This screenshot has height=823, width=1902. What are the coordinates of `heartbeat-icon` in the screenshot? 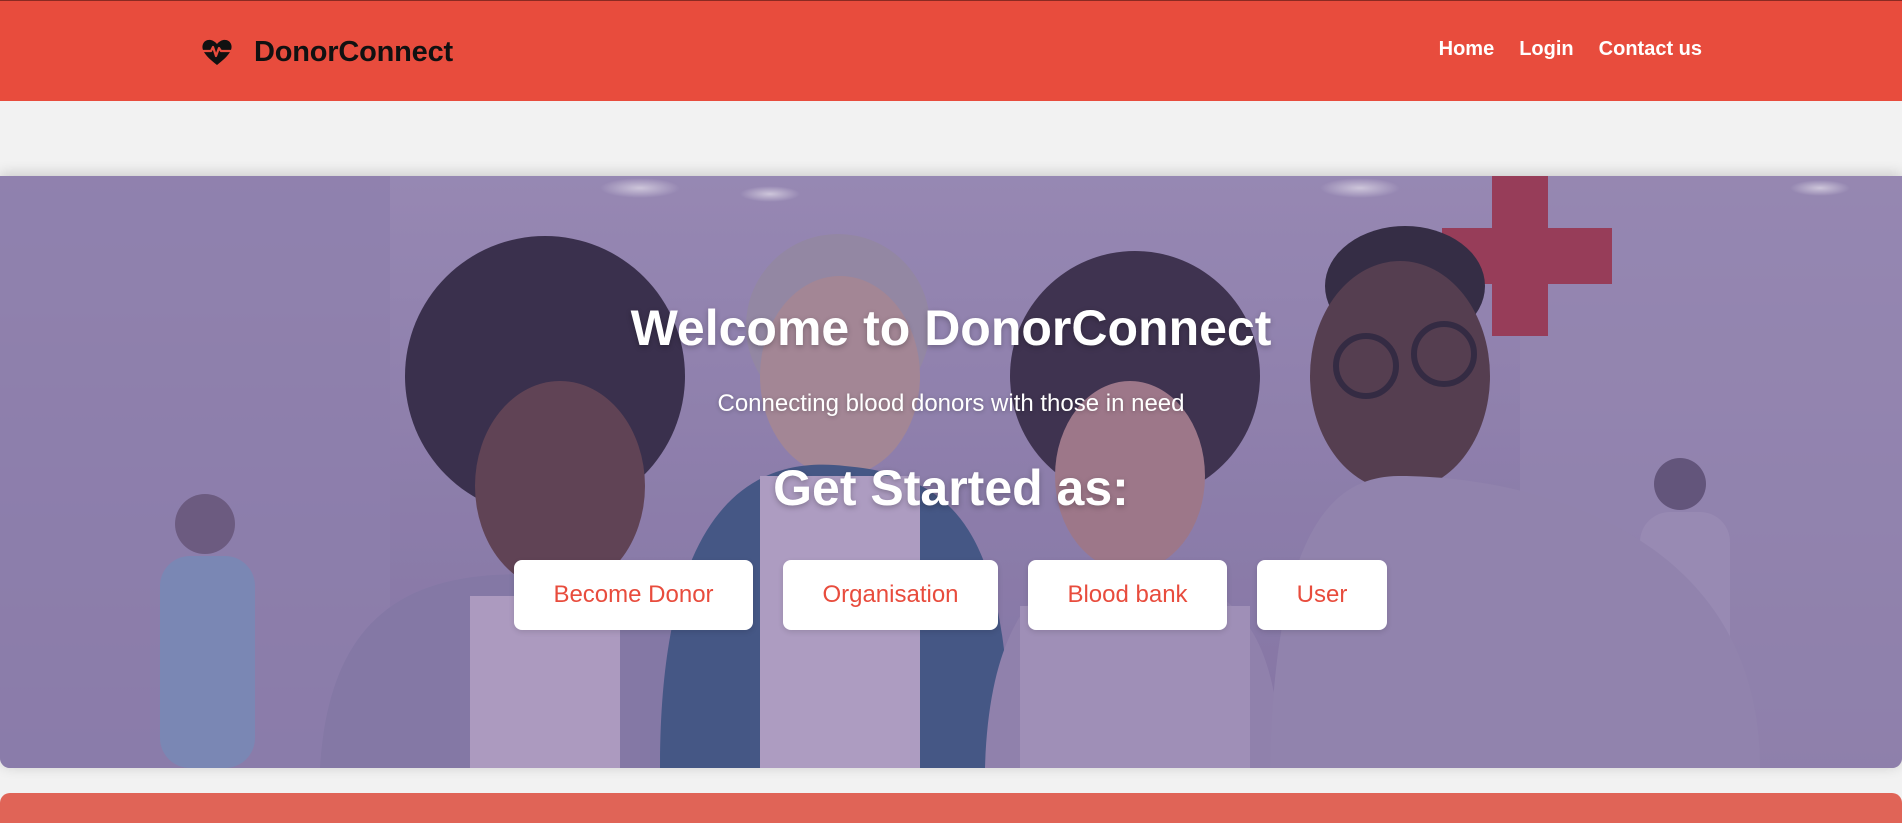 It's located at (217, 52).